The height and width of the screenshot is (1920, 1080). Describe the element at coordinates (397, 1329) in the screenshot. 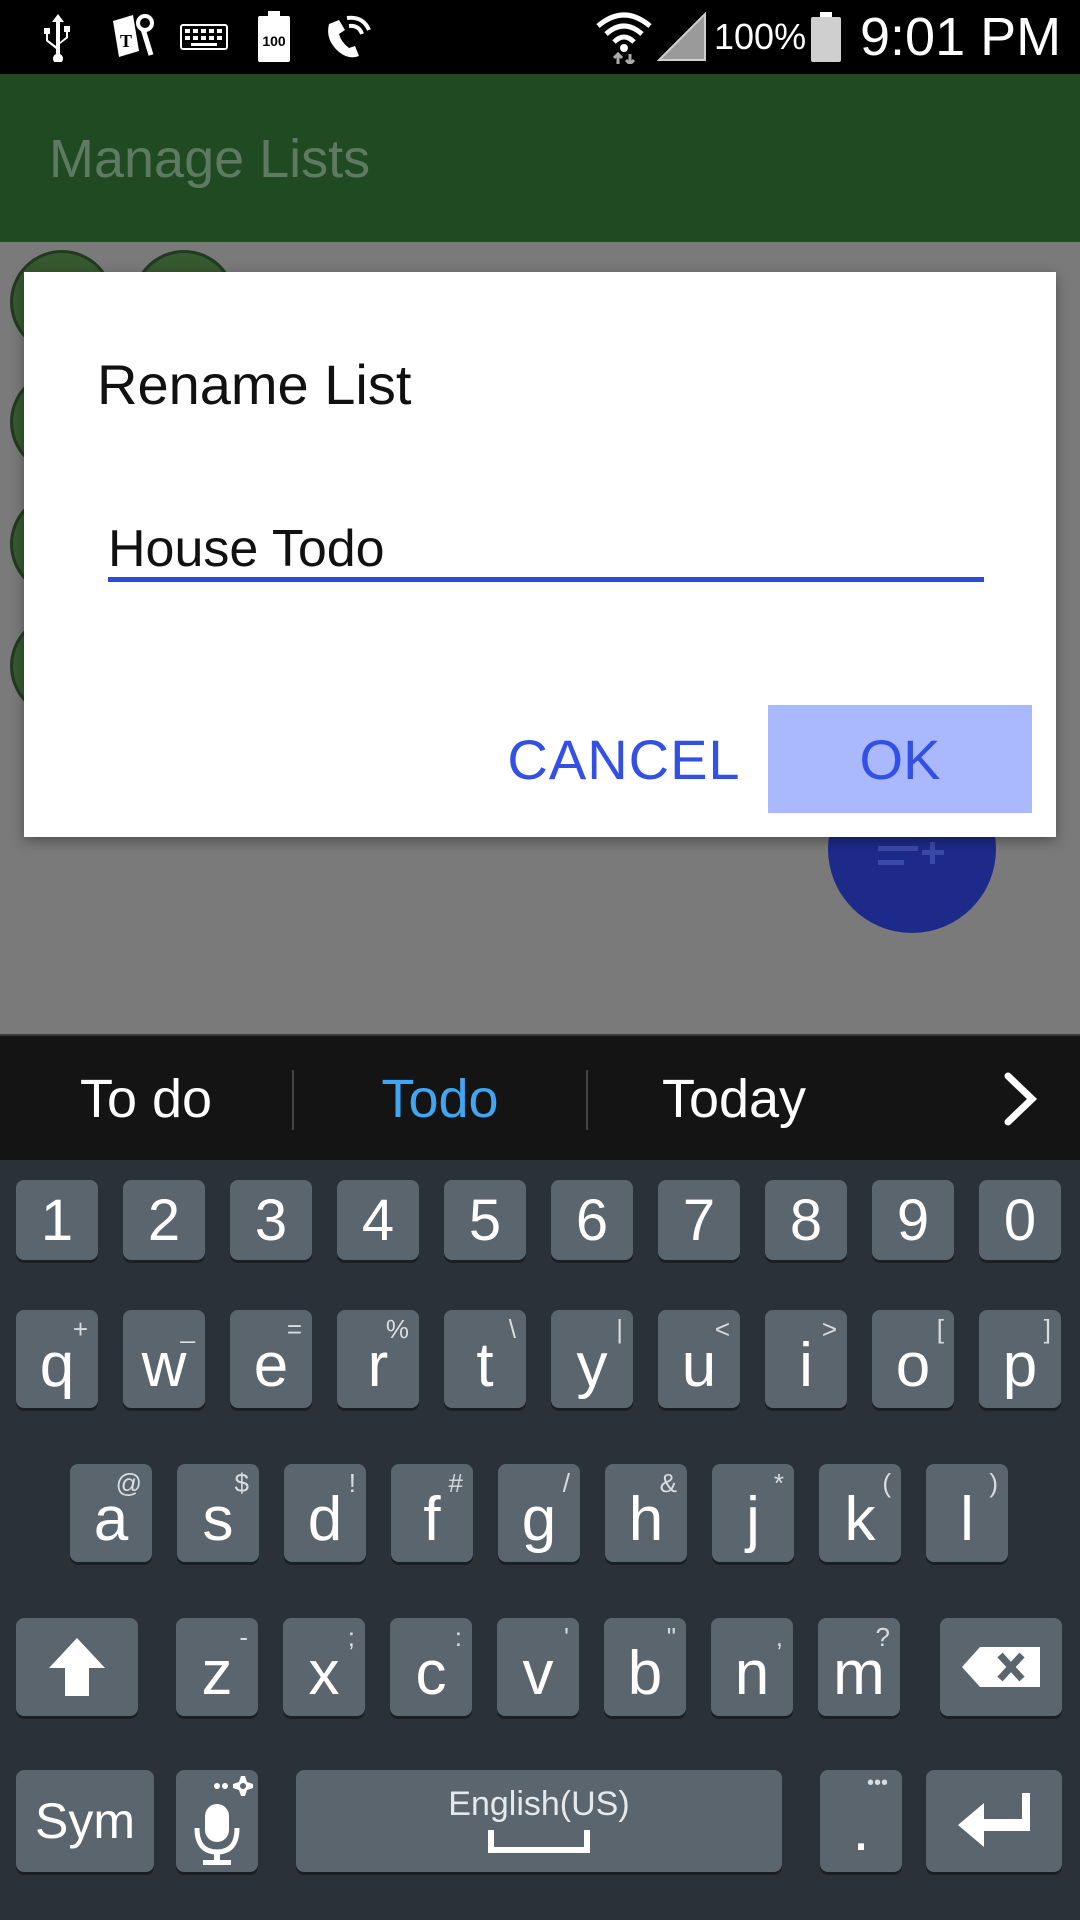

I see `key-hint: %` at that location.